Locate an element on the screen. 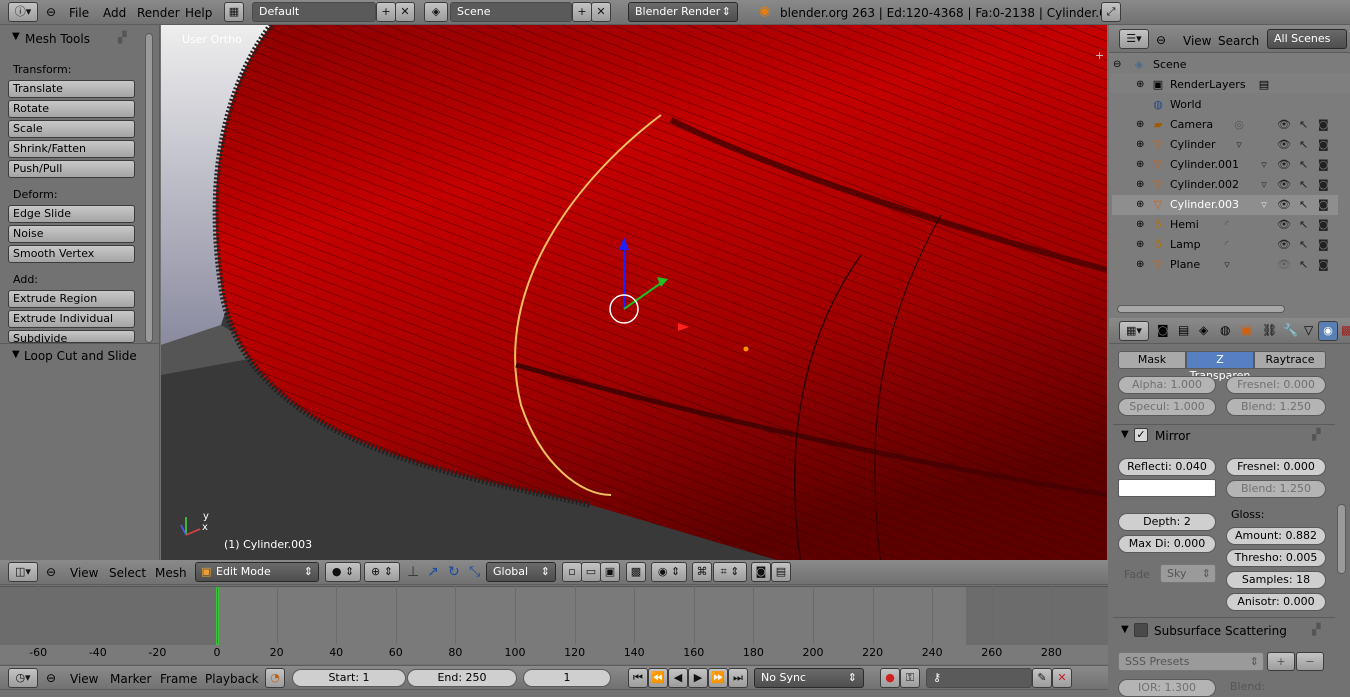  render-tab-icon: ◙ is located at coordinates (1163, 330).